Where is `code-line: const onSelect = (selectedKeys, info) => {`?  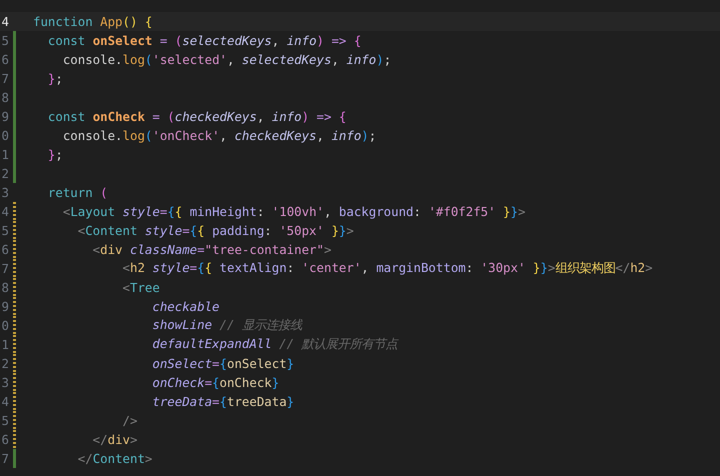 code-line: const onSelect = (selectedKeys, info) => { is located at coordinates (204, 40).